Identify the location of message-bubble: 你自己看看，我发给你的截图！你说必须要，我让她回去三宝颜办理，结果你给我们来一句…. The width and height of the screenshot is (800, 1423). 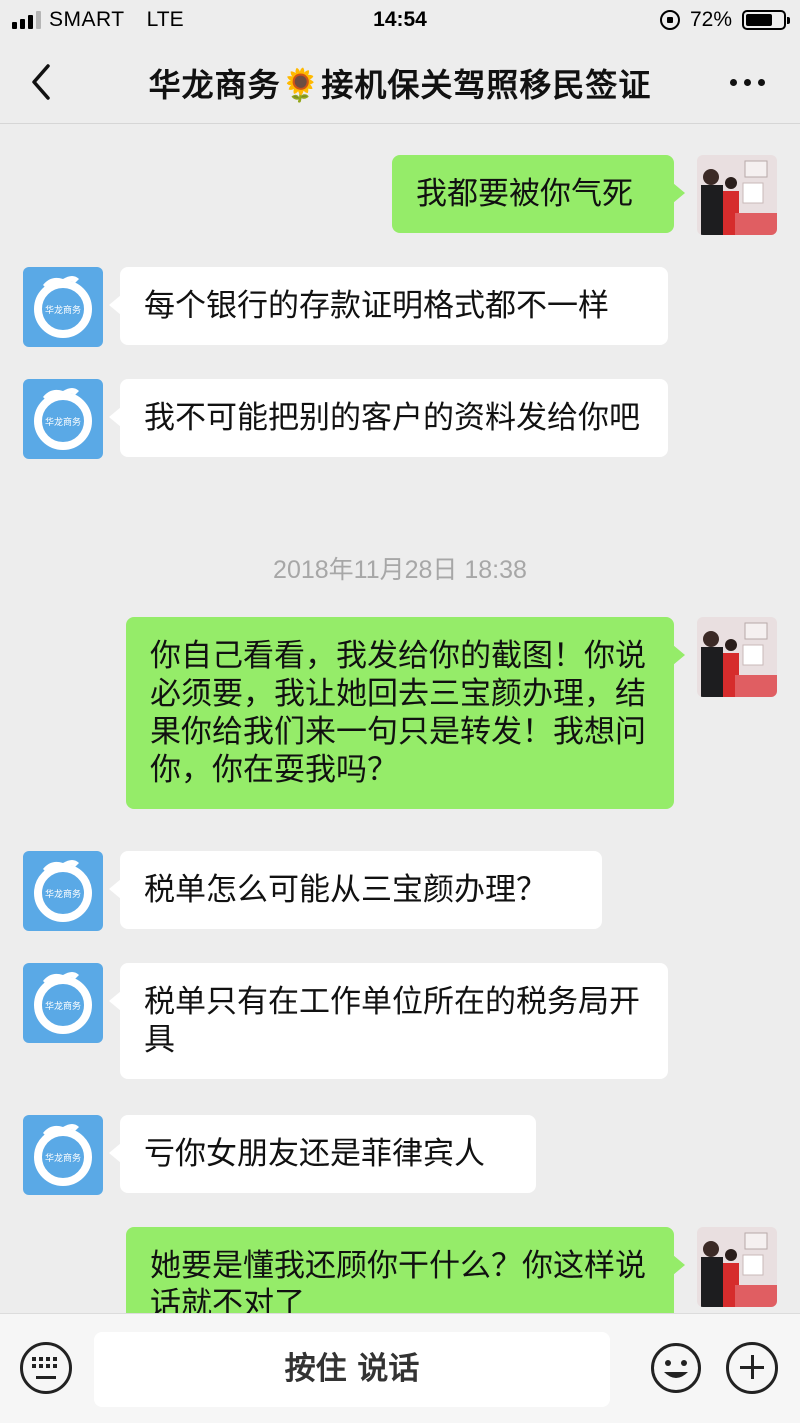
(405, 713).